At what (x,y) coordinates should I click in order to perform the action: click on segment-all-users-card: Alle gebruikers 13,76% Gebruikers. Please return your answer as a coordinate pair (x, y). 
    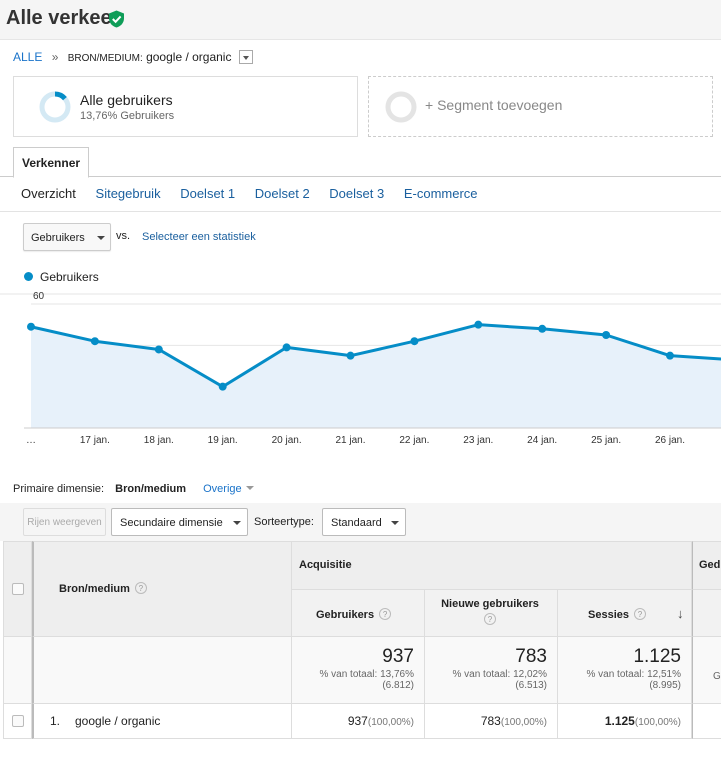
    Looking at the image, I should click on (185, 106).